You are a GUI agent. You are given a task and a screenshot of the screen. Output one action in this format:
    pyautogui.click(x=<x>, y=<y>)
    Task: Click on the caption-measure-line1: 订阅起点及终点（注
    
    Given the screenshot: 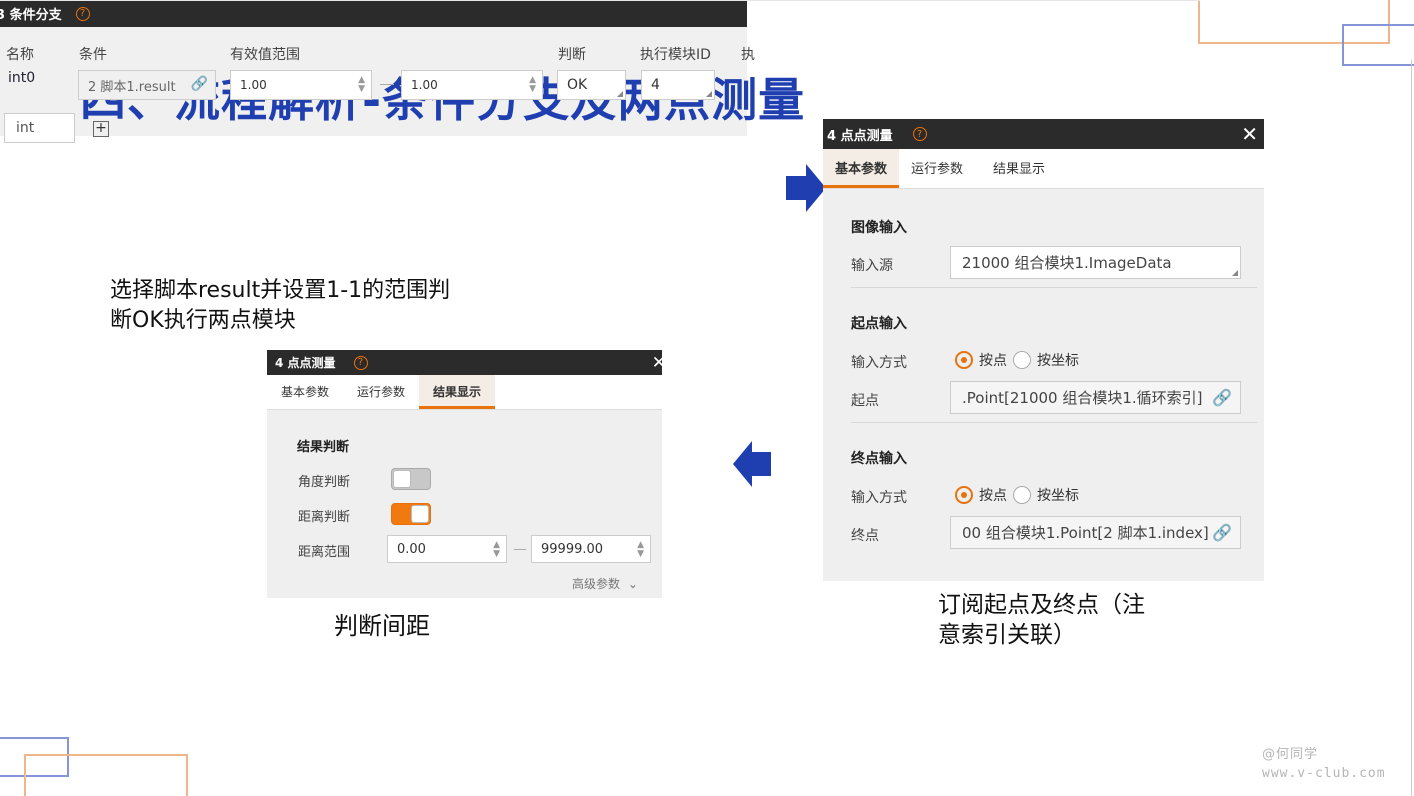 What is the action you would take?
    pyautogui.click(x=1041, y=605)
    